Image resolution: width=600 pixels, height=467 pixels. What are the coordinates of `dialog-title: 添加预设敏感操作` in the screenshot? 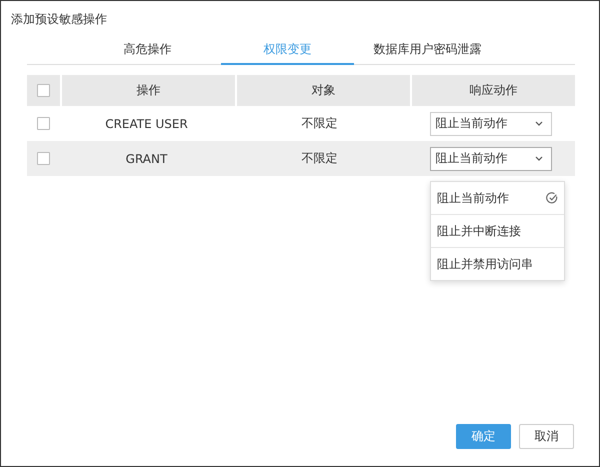 It's located at (59, 19).